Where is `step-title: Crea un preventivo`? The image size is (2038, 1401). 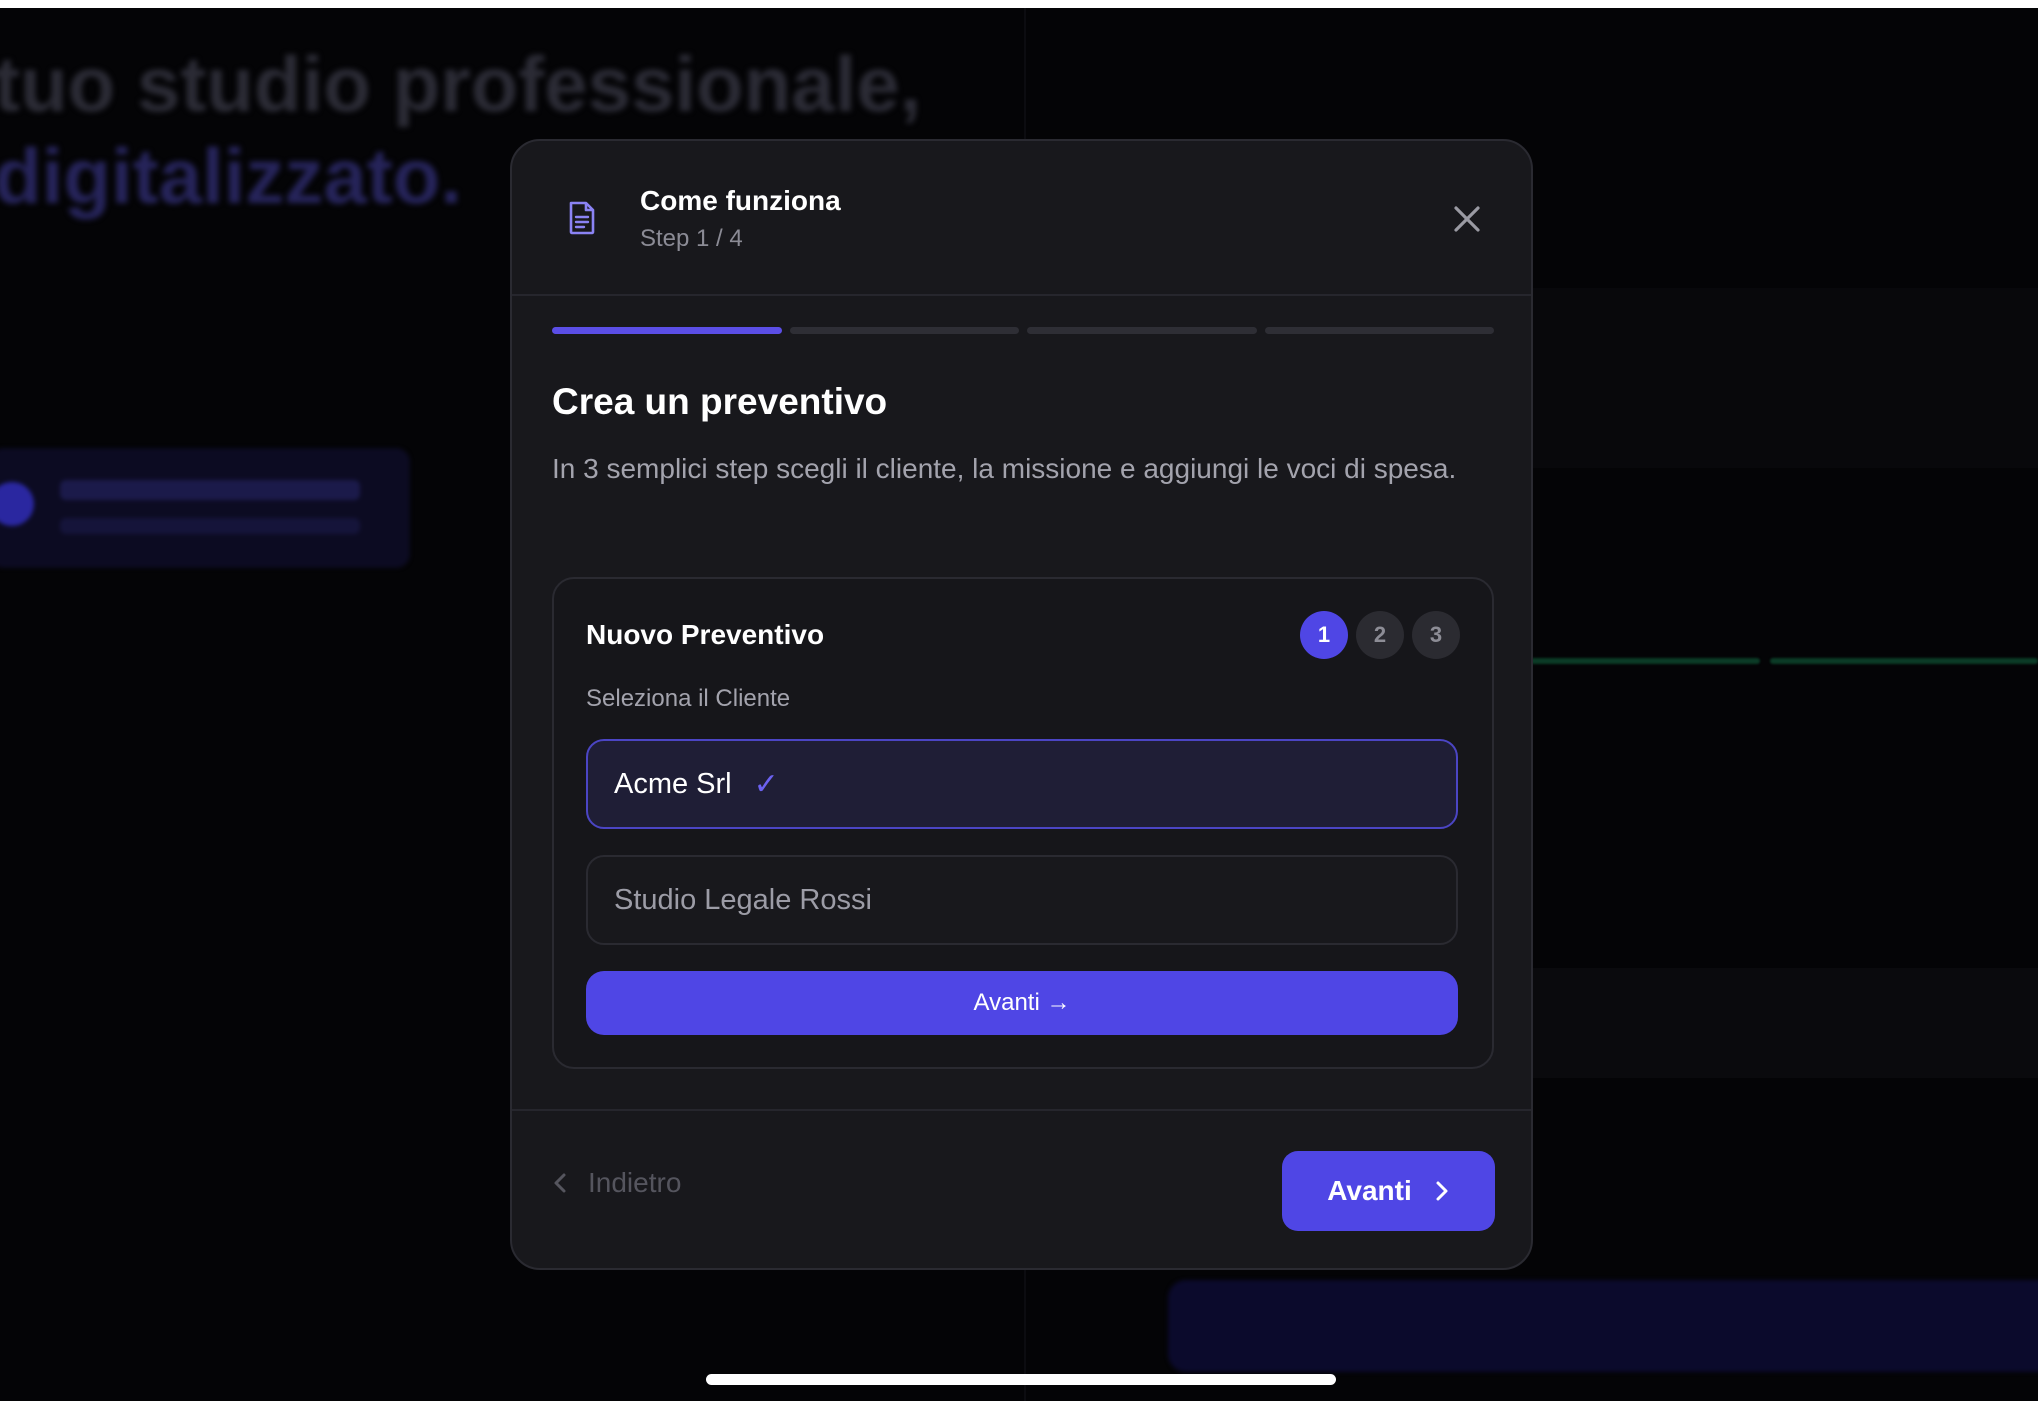 step-title: Crea un preventivo is located at coordinates (720, 401).